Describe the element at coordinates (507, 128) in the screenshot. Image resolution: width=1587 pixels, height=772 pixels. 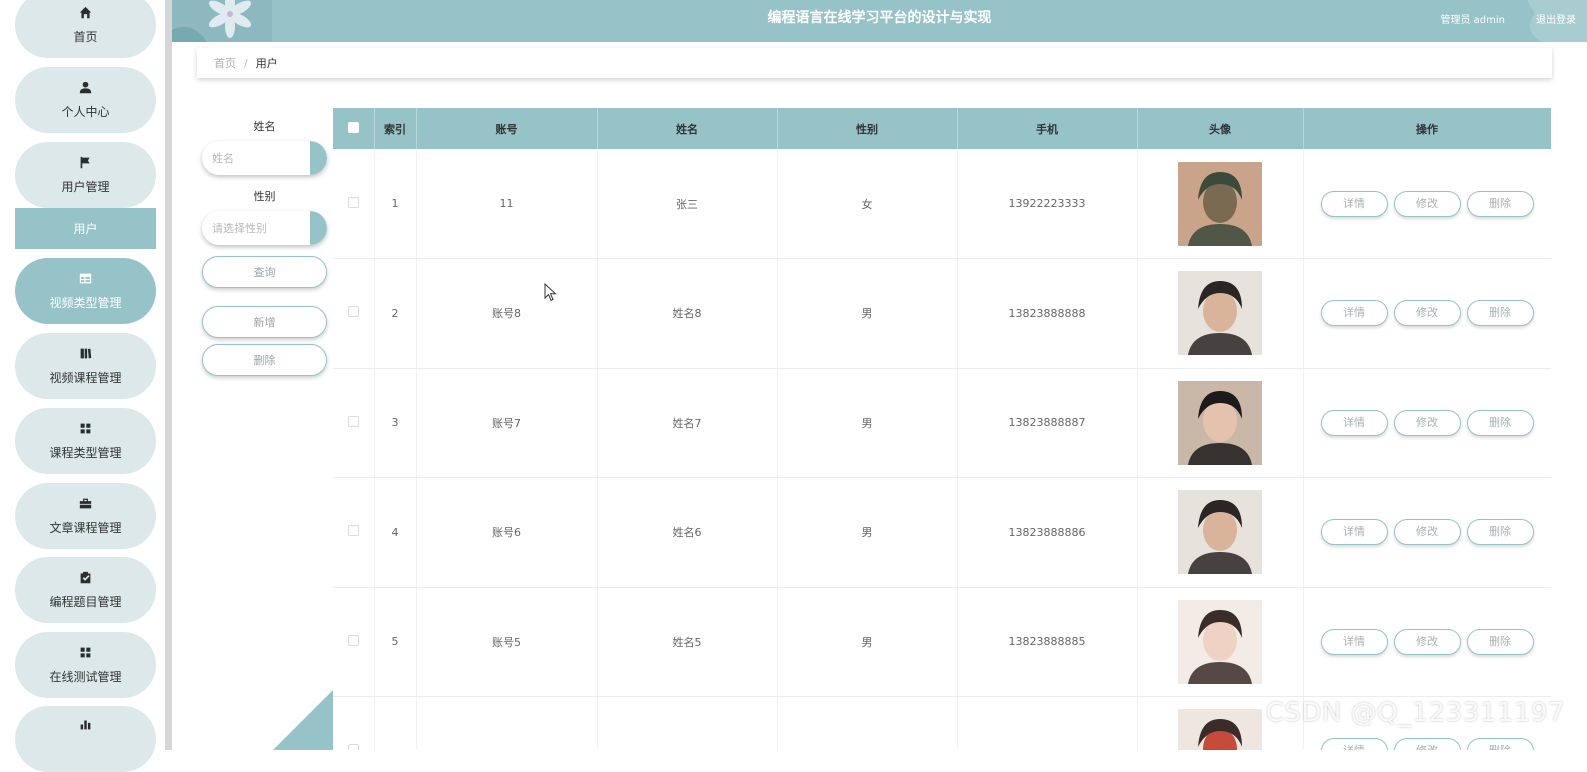
I see `column-header-account: 账号` at that location.